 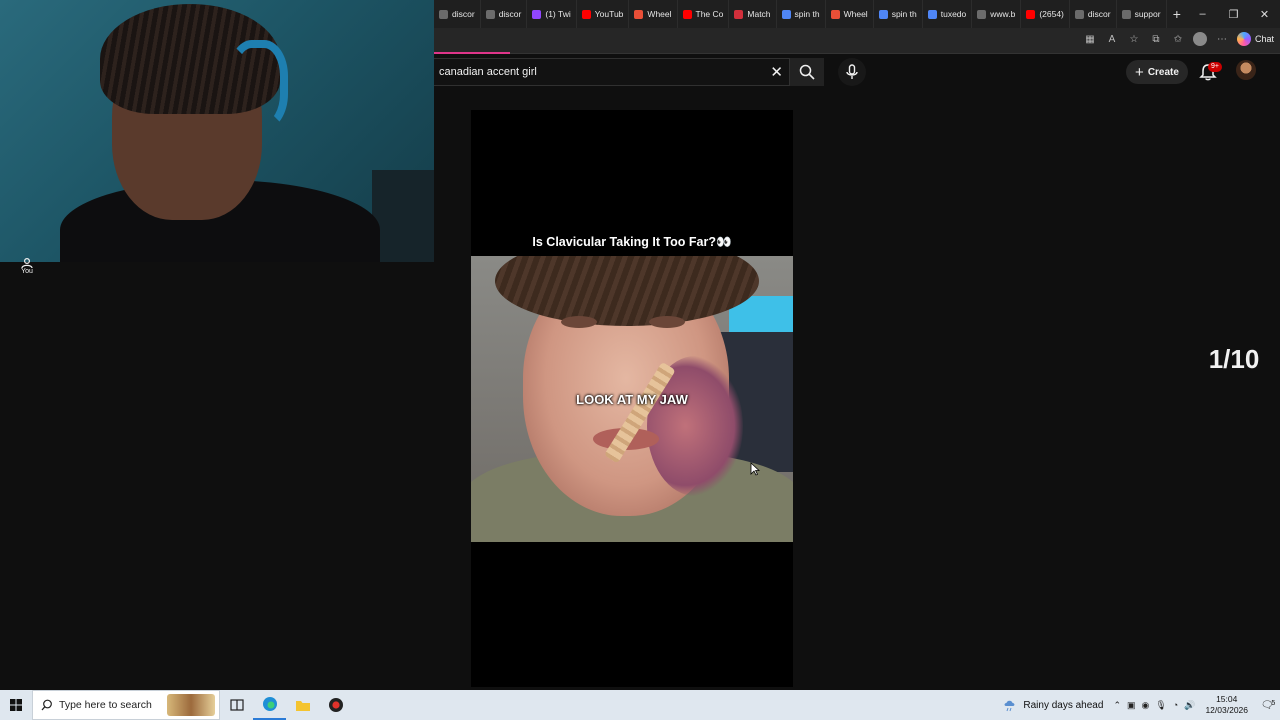 What do you see at coordinates (1131, 705) in the screenshot?
I see `tray-app-icon: ▣` at bounding box center [1131, 705].